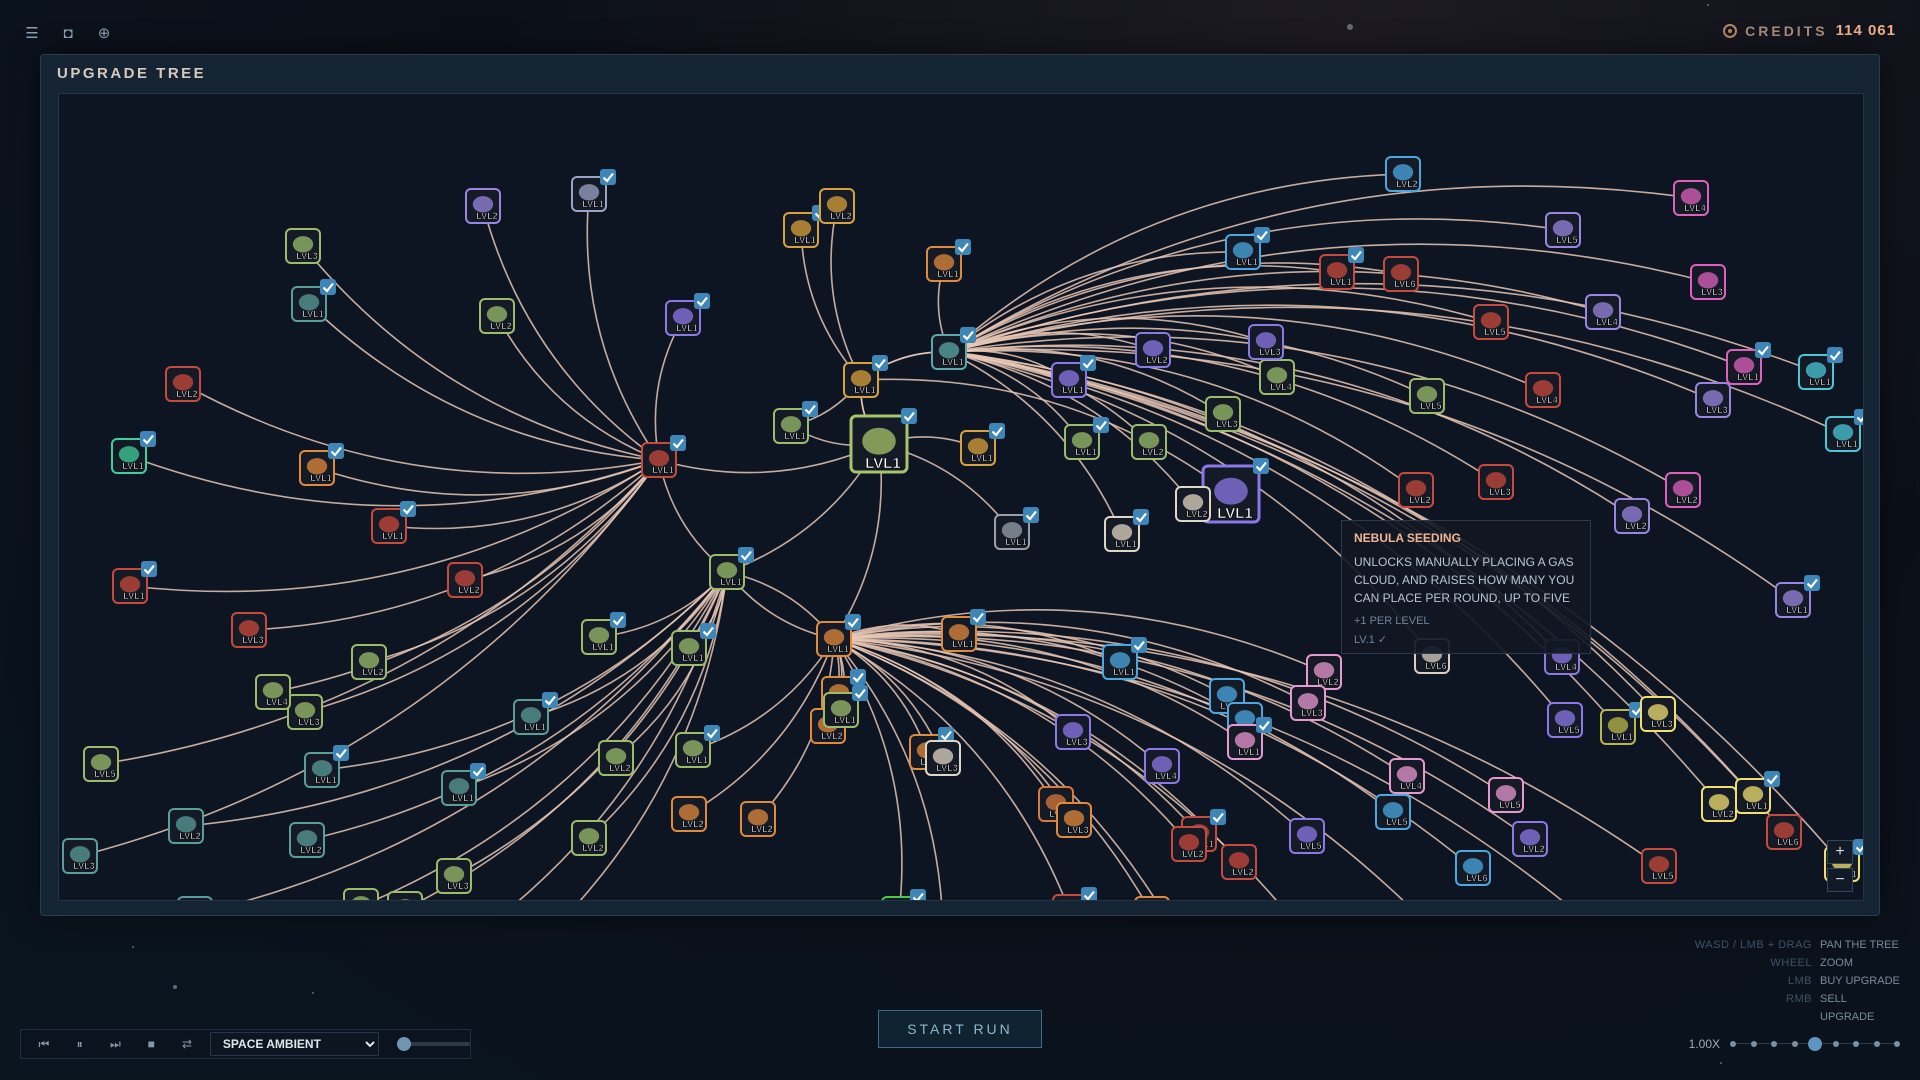  Describe the element at coordinates (80, 1044) in the screenshot. I see `pause-icon: ⏸` at that location.